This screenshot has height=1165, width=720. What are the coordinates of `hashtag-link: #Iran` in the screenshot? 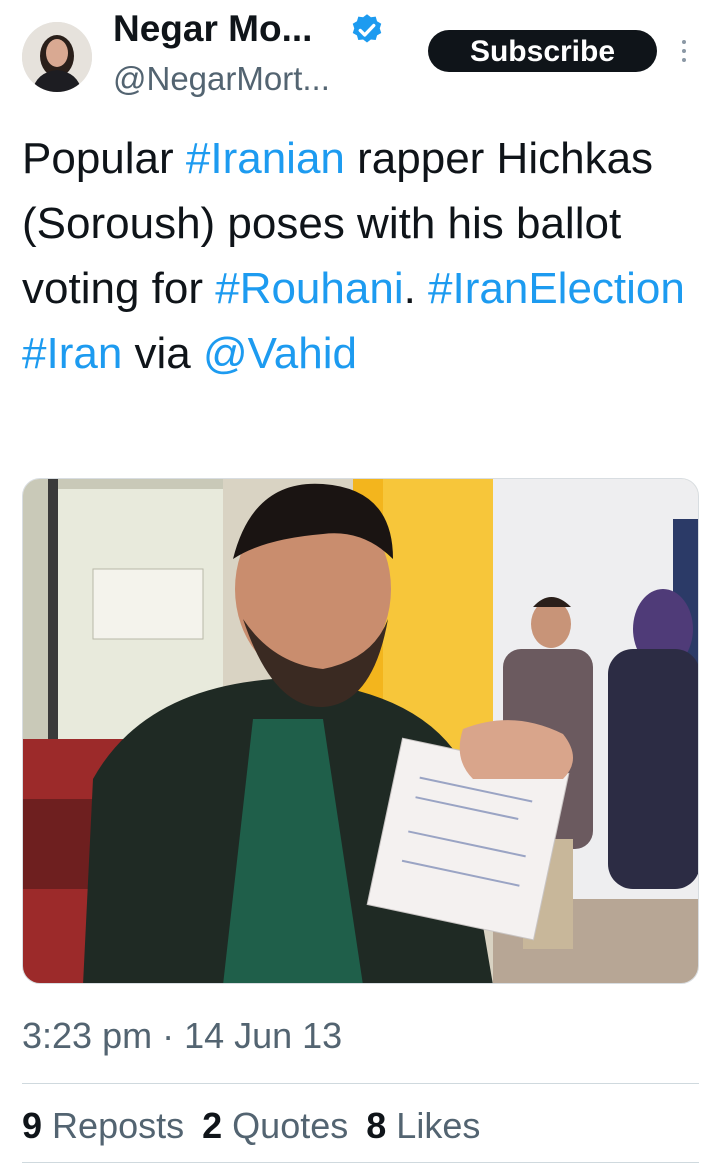 It's located at (72, 353).